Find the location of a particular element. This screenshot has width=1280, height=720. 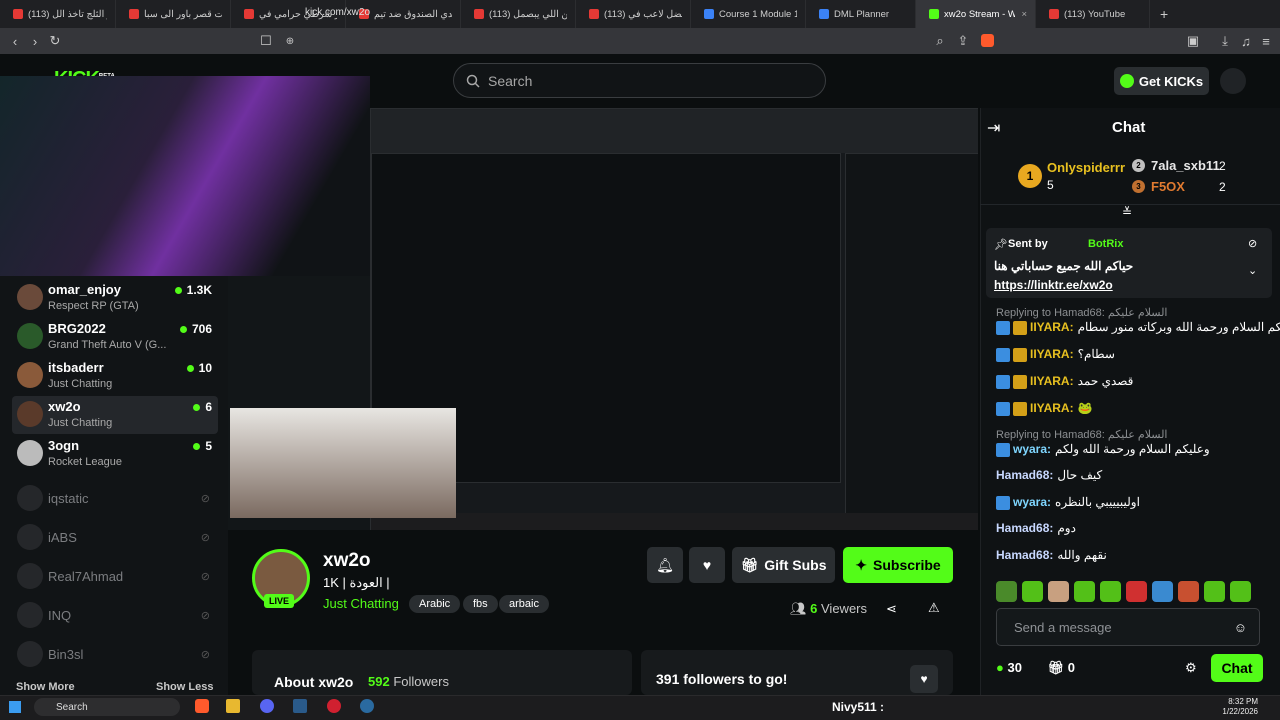

show-more-button: Show More is located at coordinates (45, 687).